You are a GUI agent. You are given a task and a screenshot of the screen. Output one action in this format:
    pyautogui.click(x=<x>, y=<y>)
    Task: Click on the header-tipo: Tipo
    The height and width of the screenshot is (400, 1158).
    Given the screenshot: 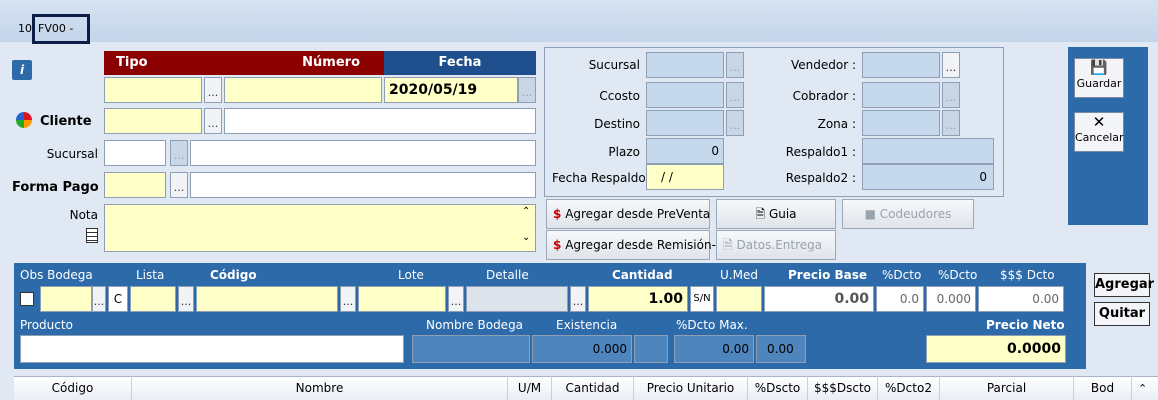 What is the action you would take?
    pyautogui.click(x=164, y=63)
    